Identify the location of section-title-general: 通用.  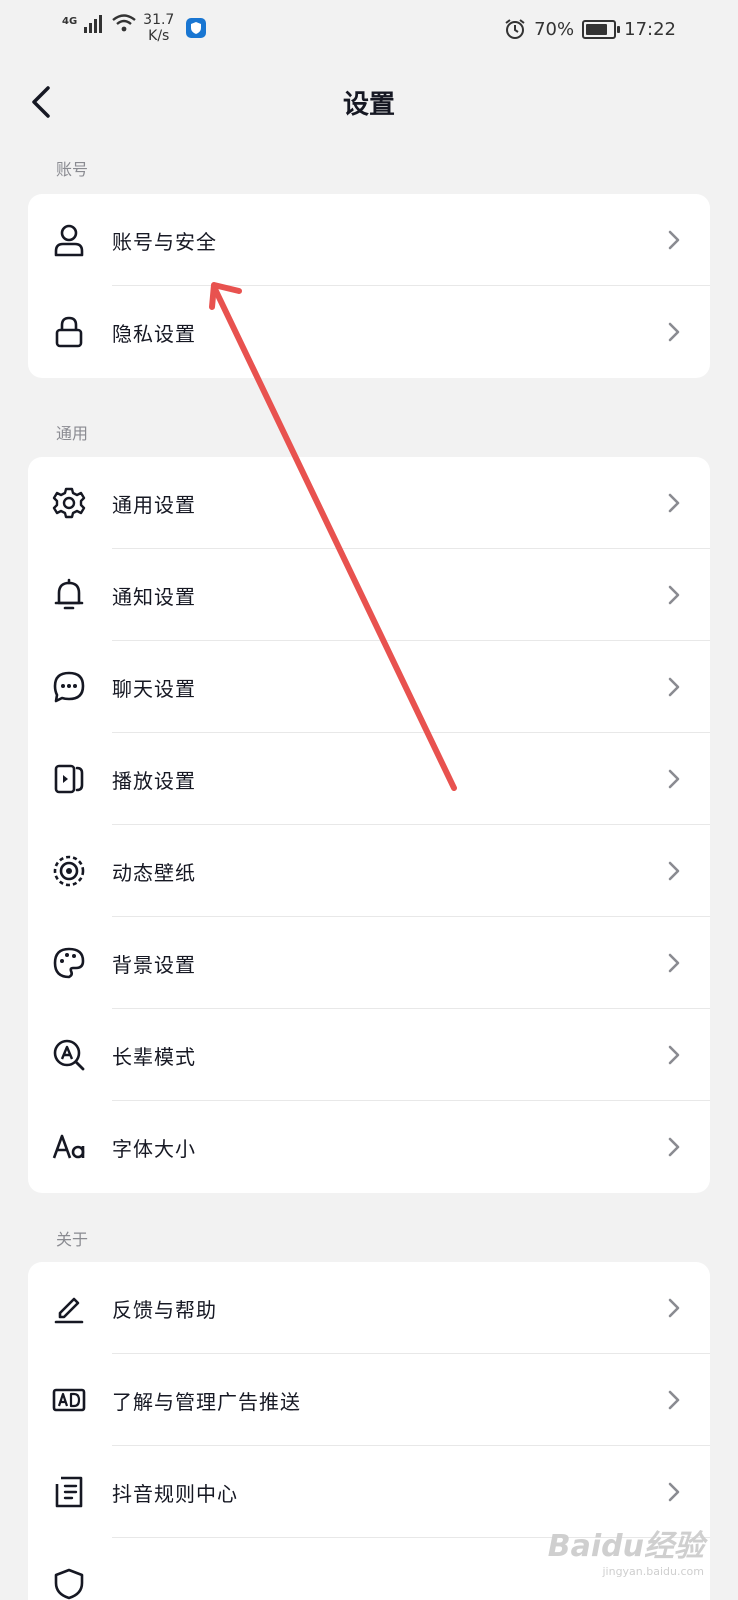
(72, 433).